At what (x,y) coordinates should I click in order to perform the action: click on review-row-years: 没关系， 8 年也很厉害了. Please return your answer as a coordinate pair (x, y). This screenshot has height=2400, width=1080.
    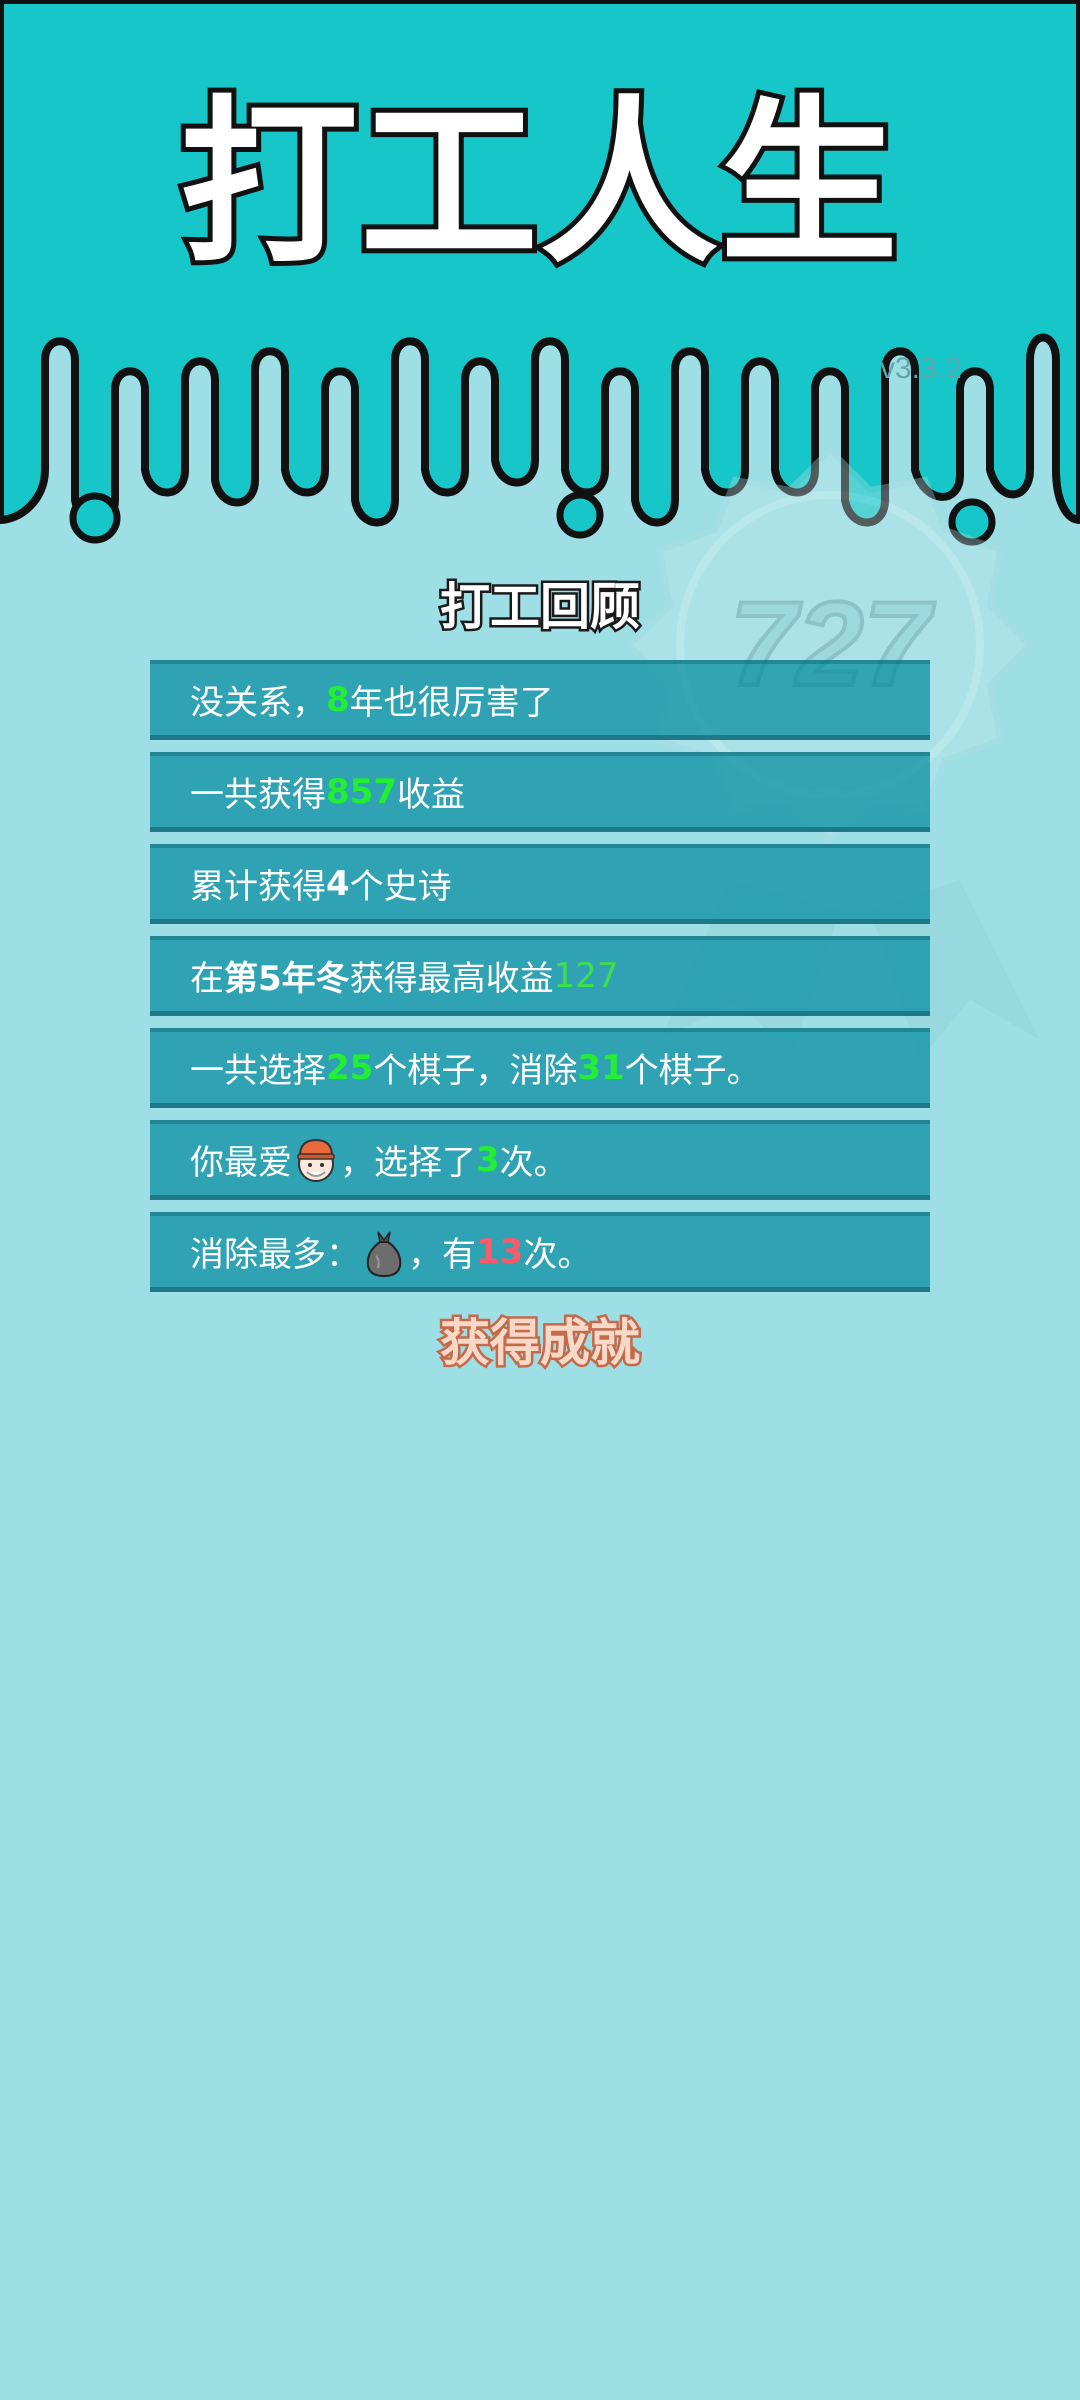
    Looking at the image, I should click on (540, 700).